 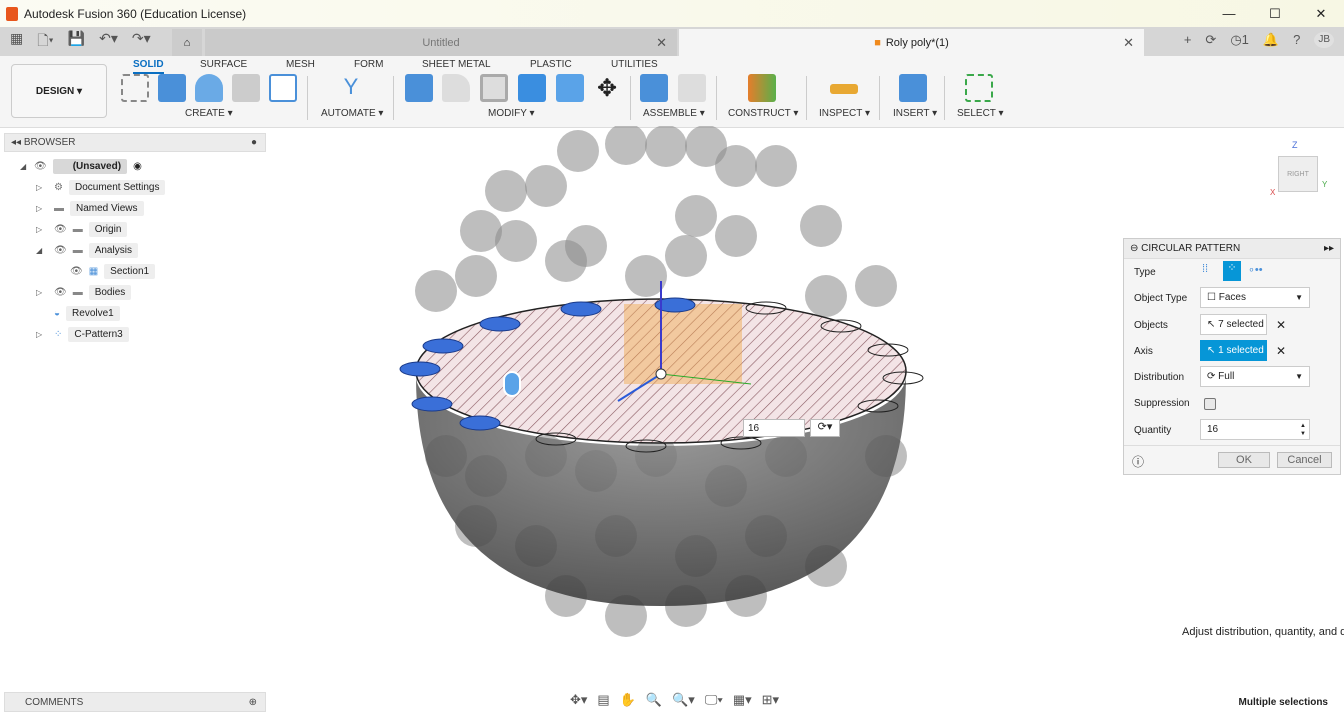 I want to click on undo-icon: ↶▾, so click(x=108, y=42).